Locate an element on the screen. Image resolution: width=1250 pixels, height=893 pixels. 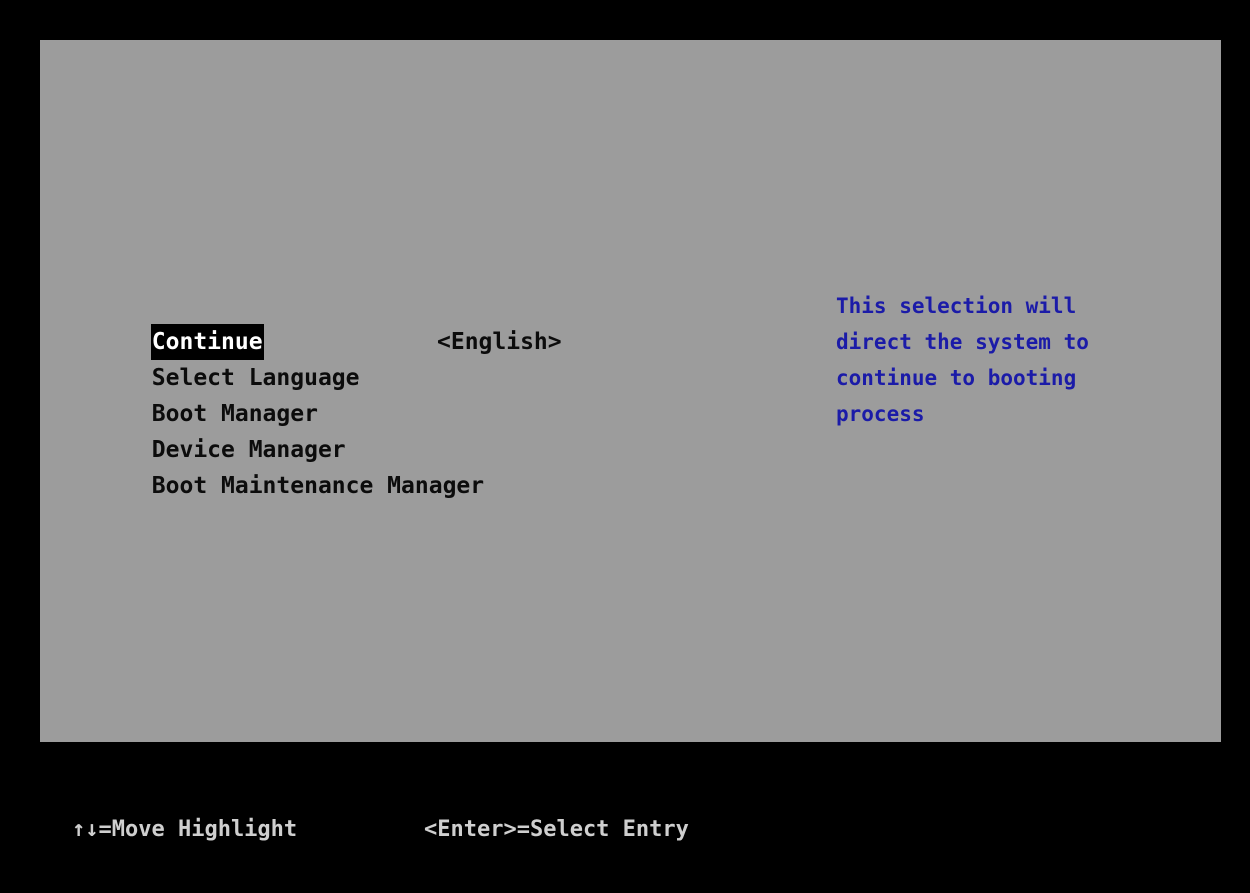
language-value: <English> is located at coordinates (499, 342).